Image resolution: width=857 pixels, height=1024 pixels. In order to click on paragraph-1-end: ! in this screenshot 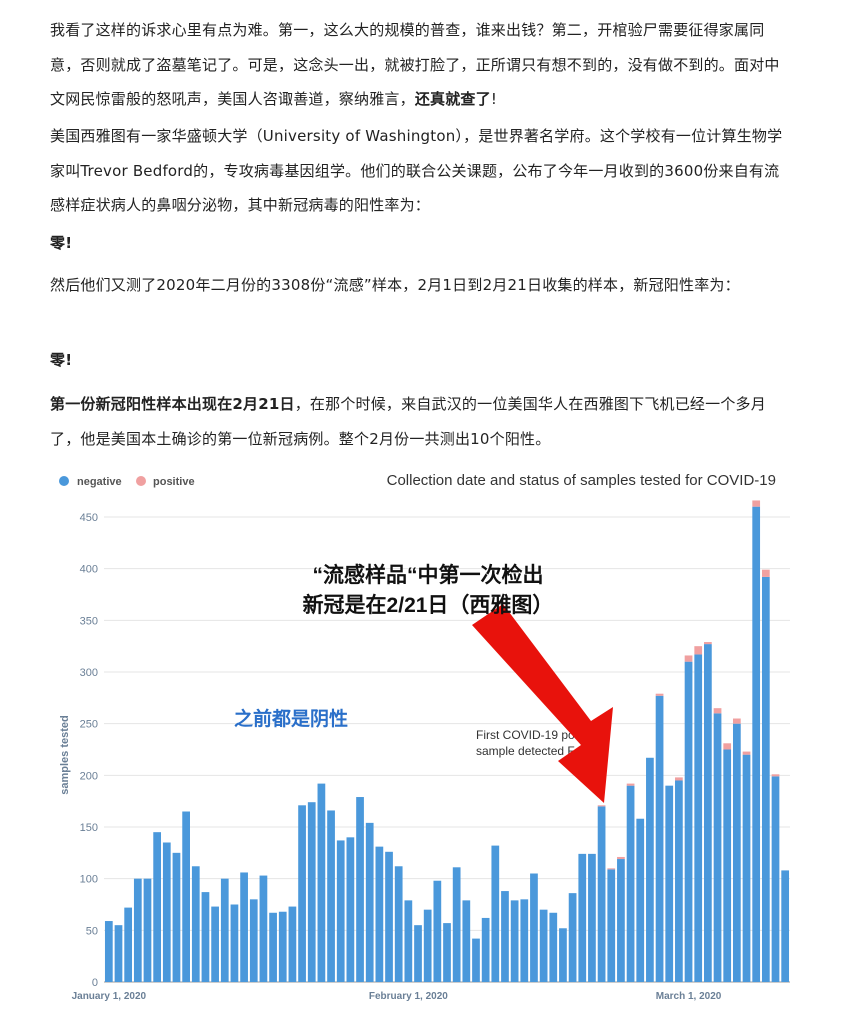, I will do `click(494, 99)`.